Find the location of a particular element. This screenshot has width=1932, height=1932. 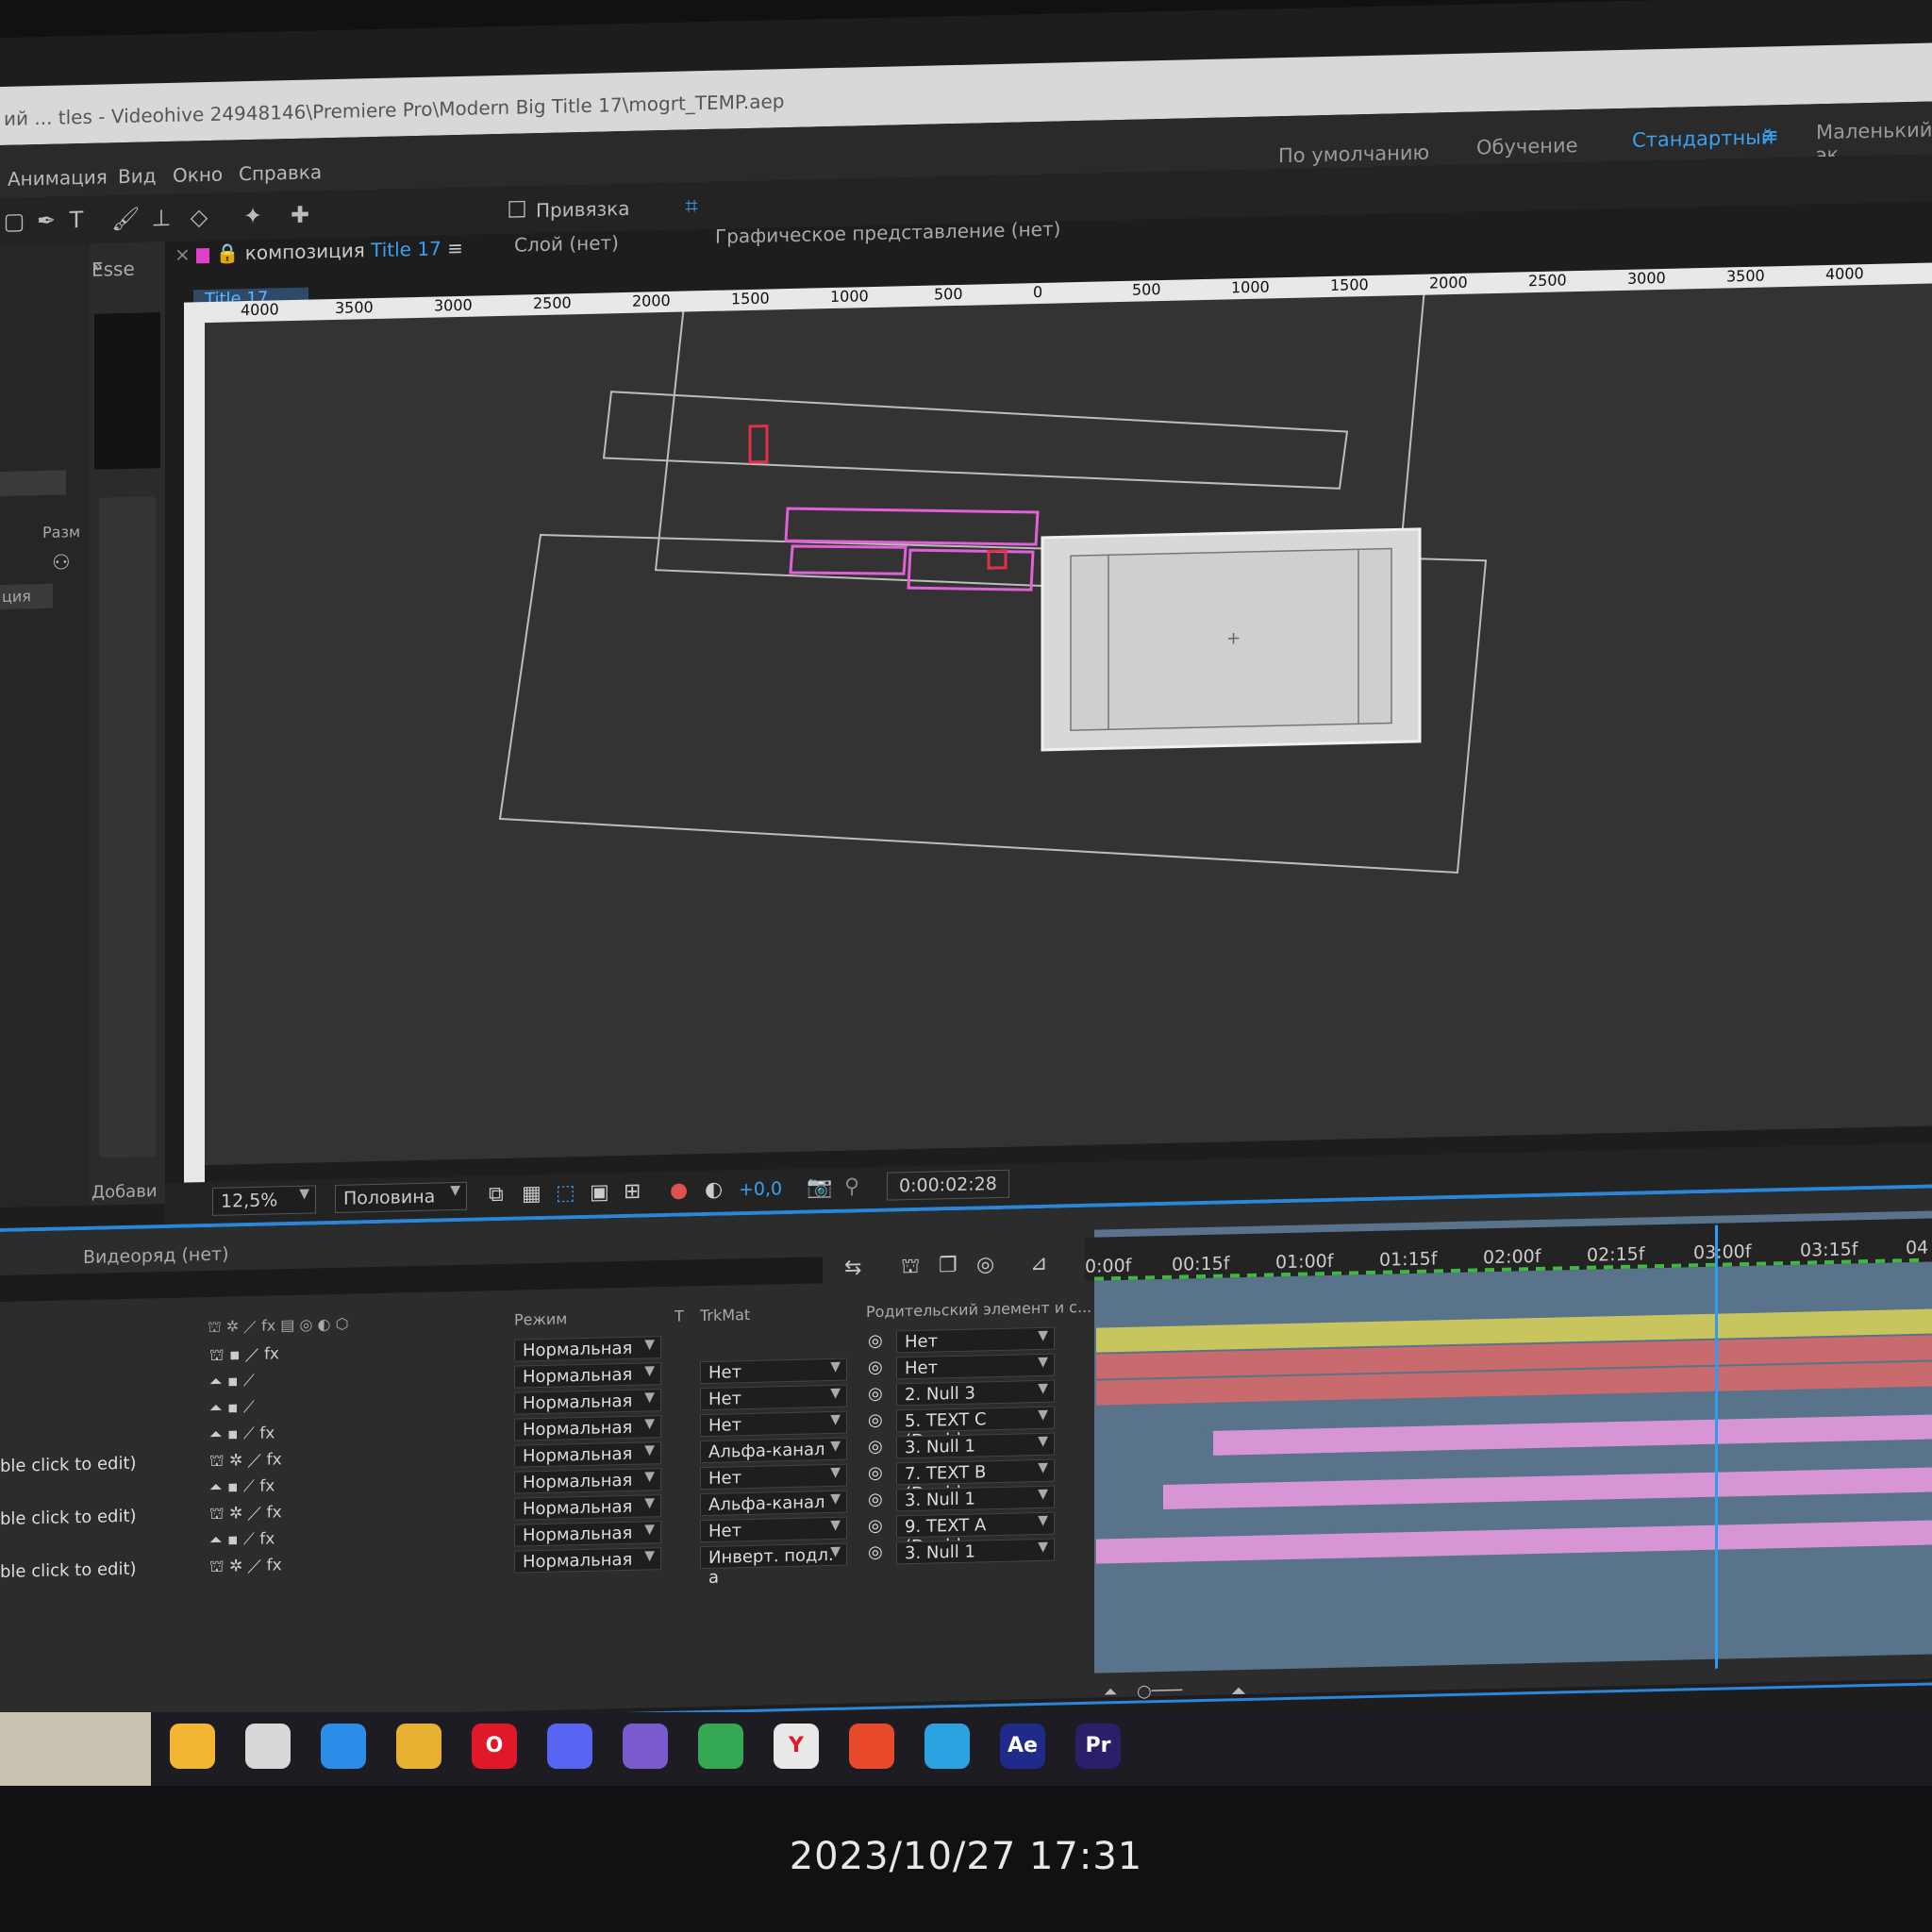

selection-tool-icon: ▢ is located at coordinates (14, 221).